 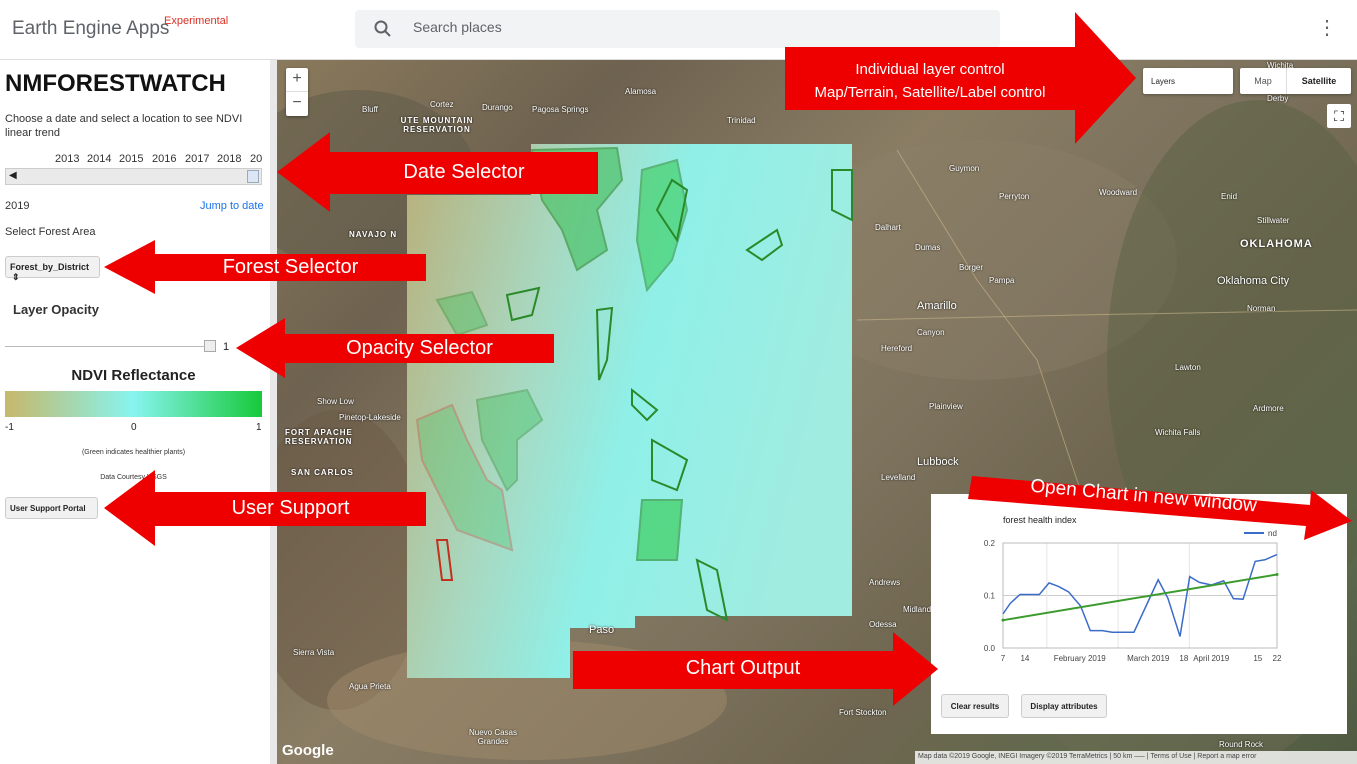 What do you see at coordinates (464, 172) in the screenshot?
I see `annotation-label: Date Selector` at bounding box center [464, 172].